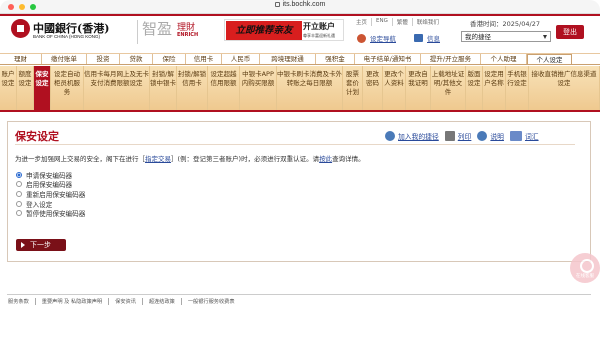 The image size is (600, 354). I want to click on footer-links: 服务条款 重要声明 及 私隐政策声明 保安资讯 超连结政策 一般银行服务收费表, so click(124, 301).